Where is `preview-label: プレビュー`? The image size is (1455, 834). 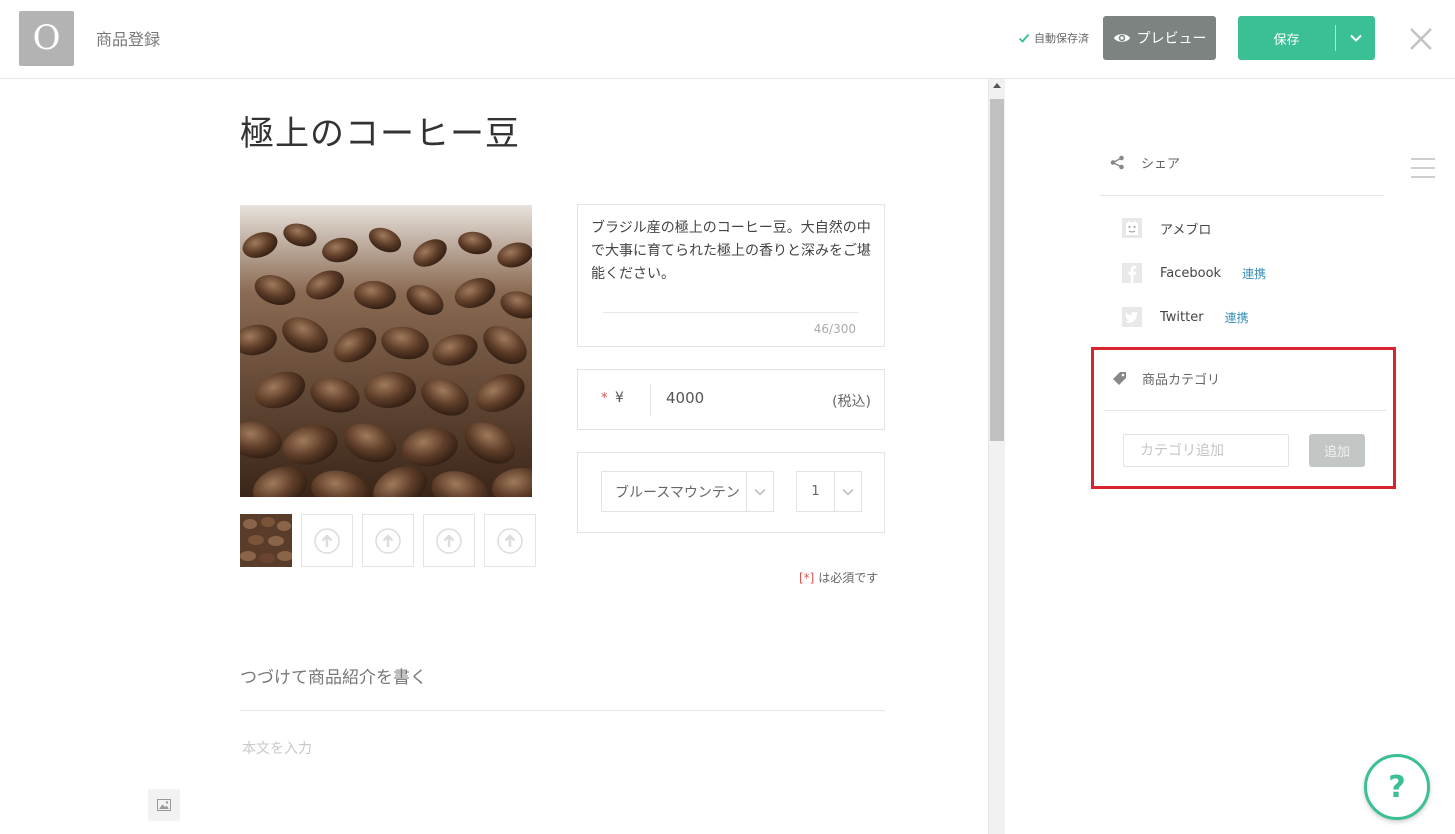 preview-label: プレビュー is located at coordinates (1171, 38).